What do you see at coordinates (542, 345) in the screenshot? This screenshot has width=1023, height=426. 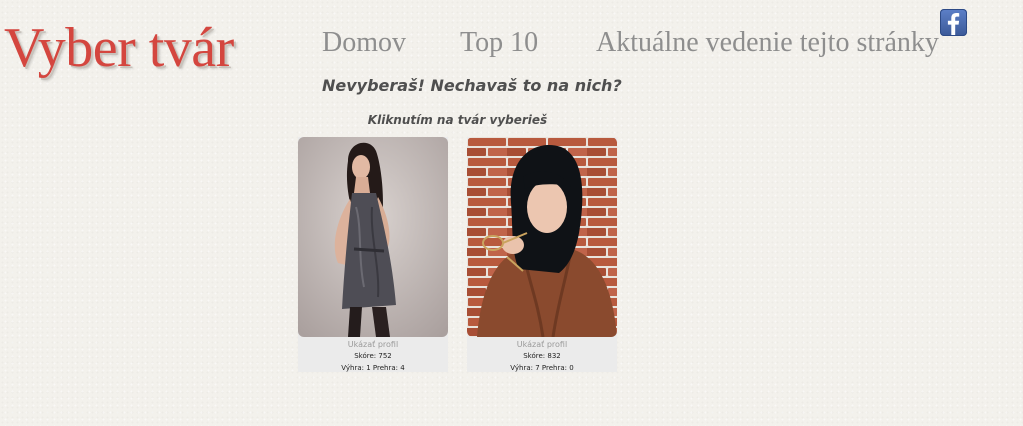 I see `profile-link-2: Ukázať profil` at bounding box center [542, 345].